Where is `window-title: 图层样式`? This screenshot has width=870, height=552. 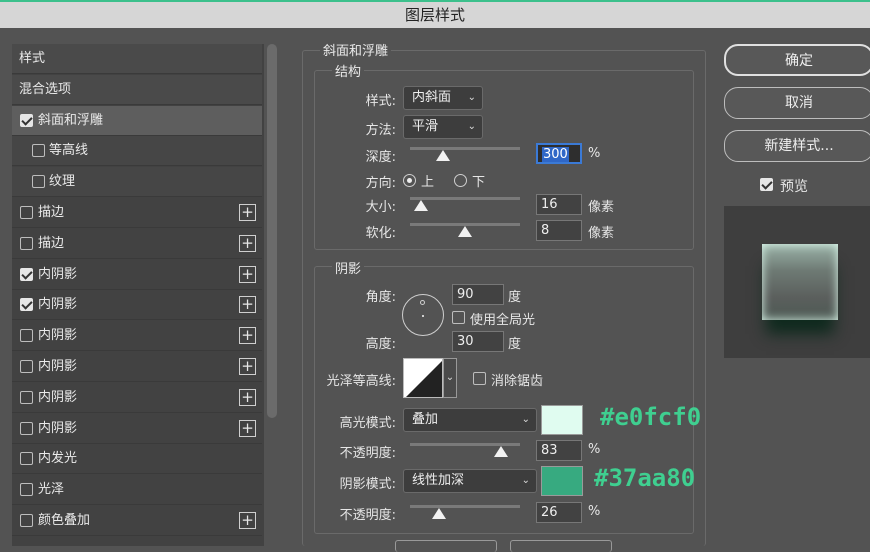
window-title: 图层样式 is located at coordinates (435, 14).